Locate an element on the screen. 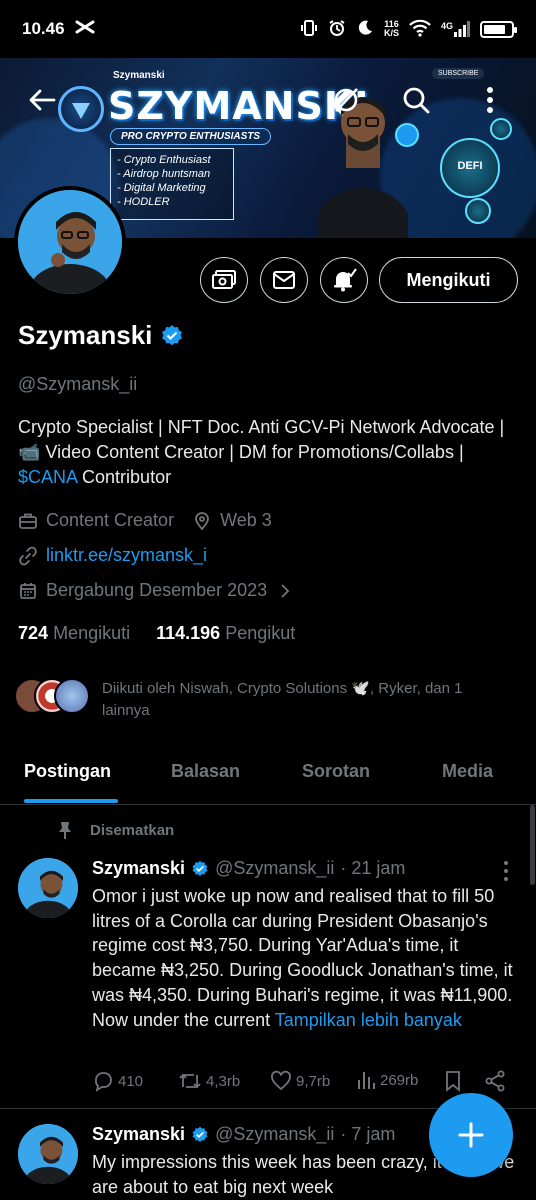 The height and width of the screenshot is (1200, 536). envelope-icon is located at coordinates (284, 280).